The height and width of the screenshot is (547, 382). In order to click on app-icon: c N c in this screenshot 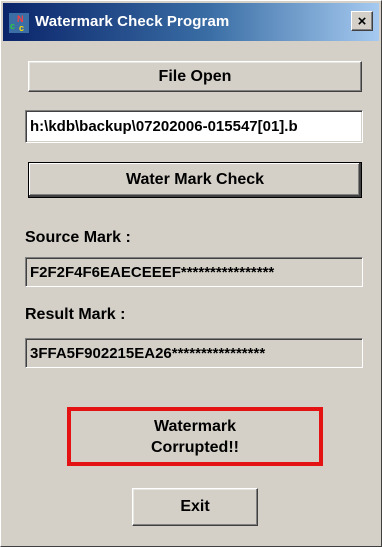, I will do `click(19, 23)`.